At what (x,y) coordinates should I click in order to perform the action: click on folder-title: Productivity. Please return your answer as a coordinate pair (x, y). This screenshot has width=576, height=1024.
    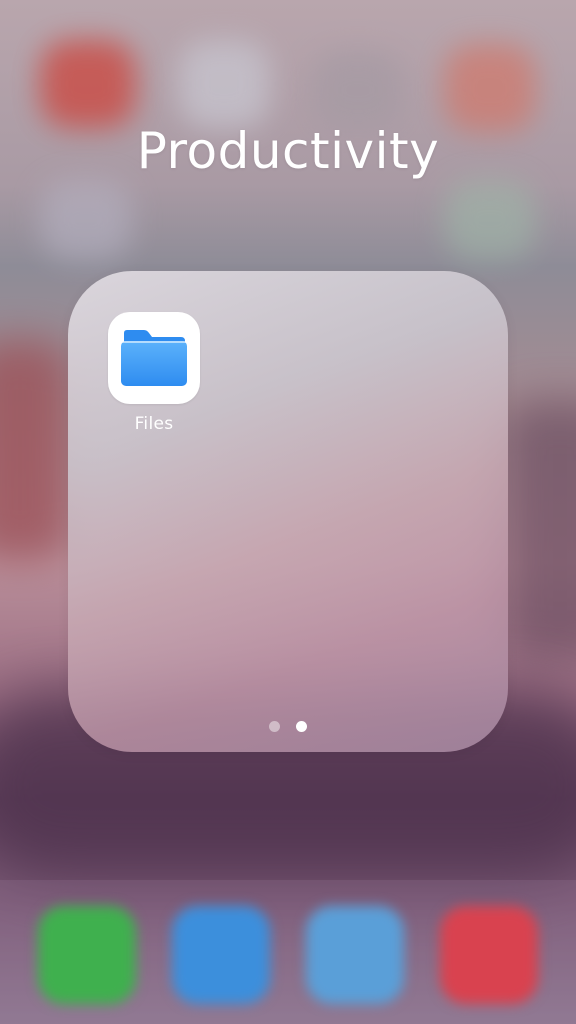
    Looking at the image, I should click on (288, 151).